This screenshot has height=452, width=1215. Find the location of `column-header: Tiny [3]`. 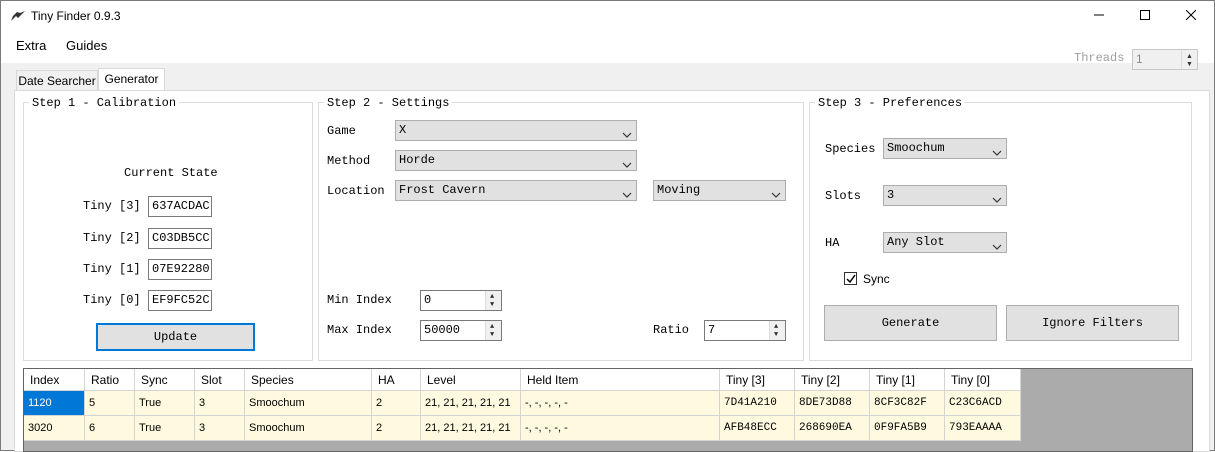

column-header: Tiny [3] is located at coordinates (757, 380).